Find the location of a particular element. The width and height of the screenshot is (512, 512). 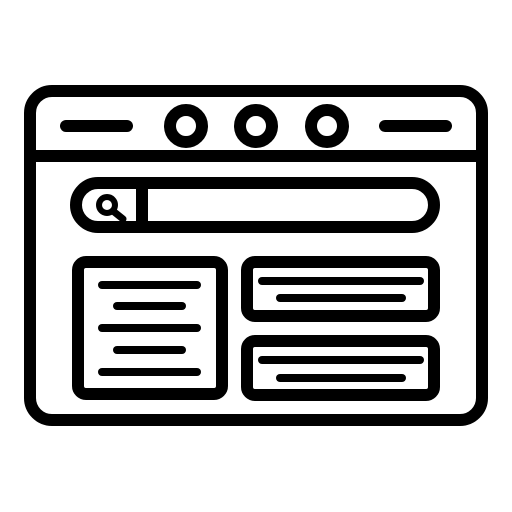

search-bar is located at coordinates (255, 205).